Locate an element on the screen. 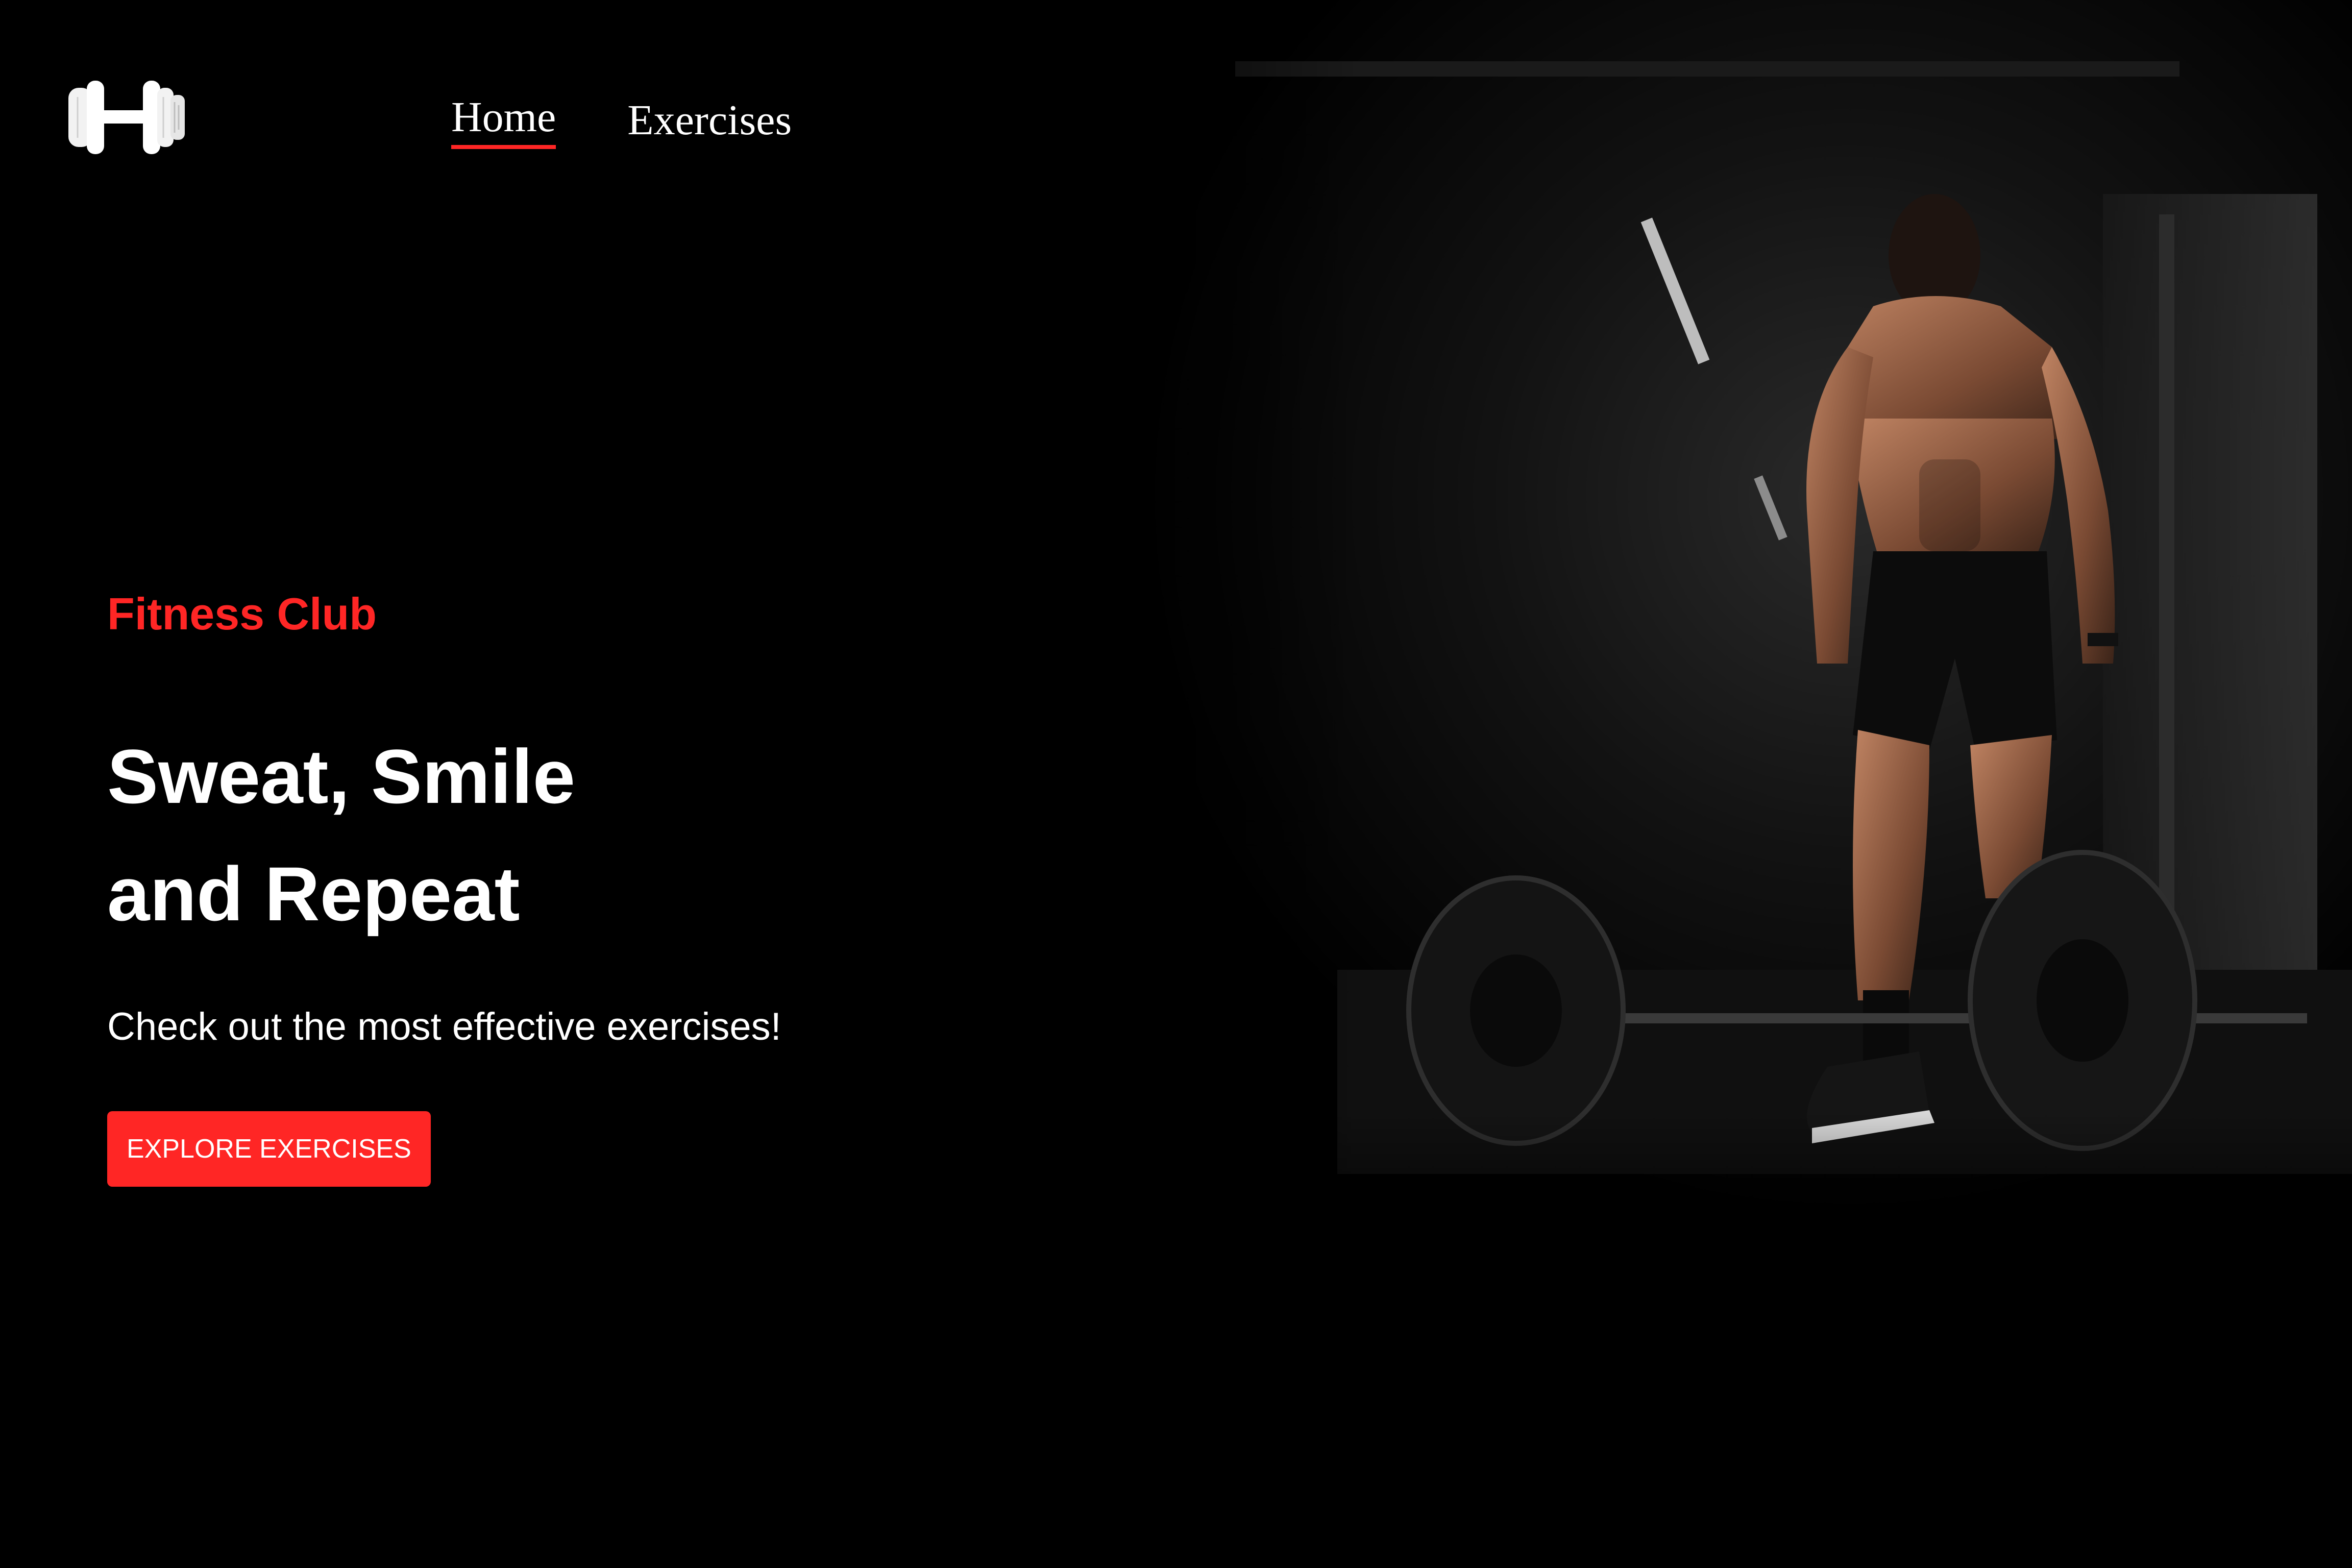  dumbbell-icon is located at coordinates (126, 117).